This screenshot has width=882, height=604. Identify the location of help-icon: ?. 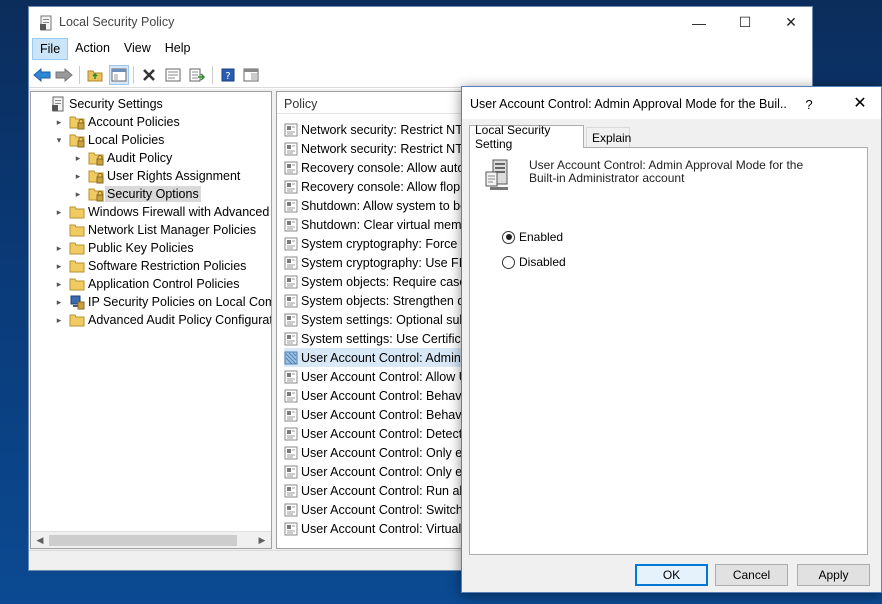
(228, 75).